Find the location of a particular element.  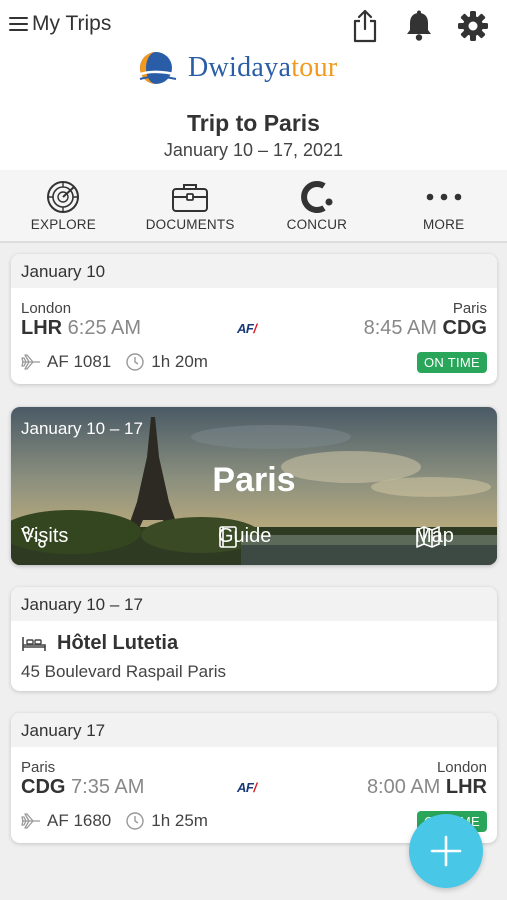

departure-code: LHR is located at coordinates (42, 328).